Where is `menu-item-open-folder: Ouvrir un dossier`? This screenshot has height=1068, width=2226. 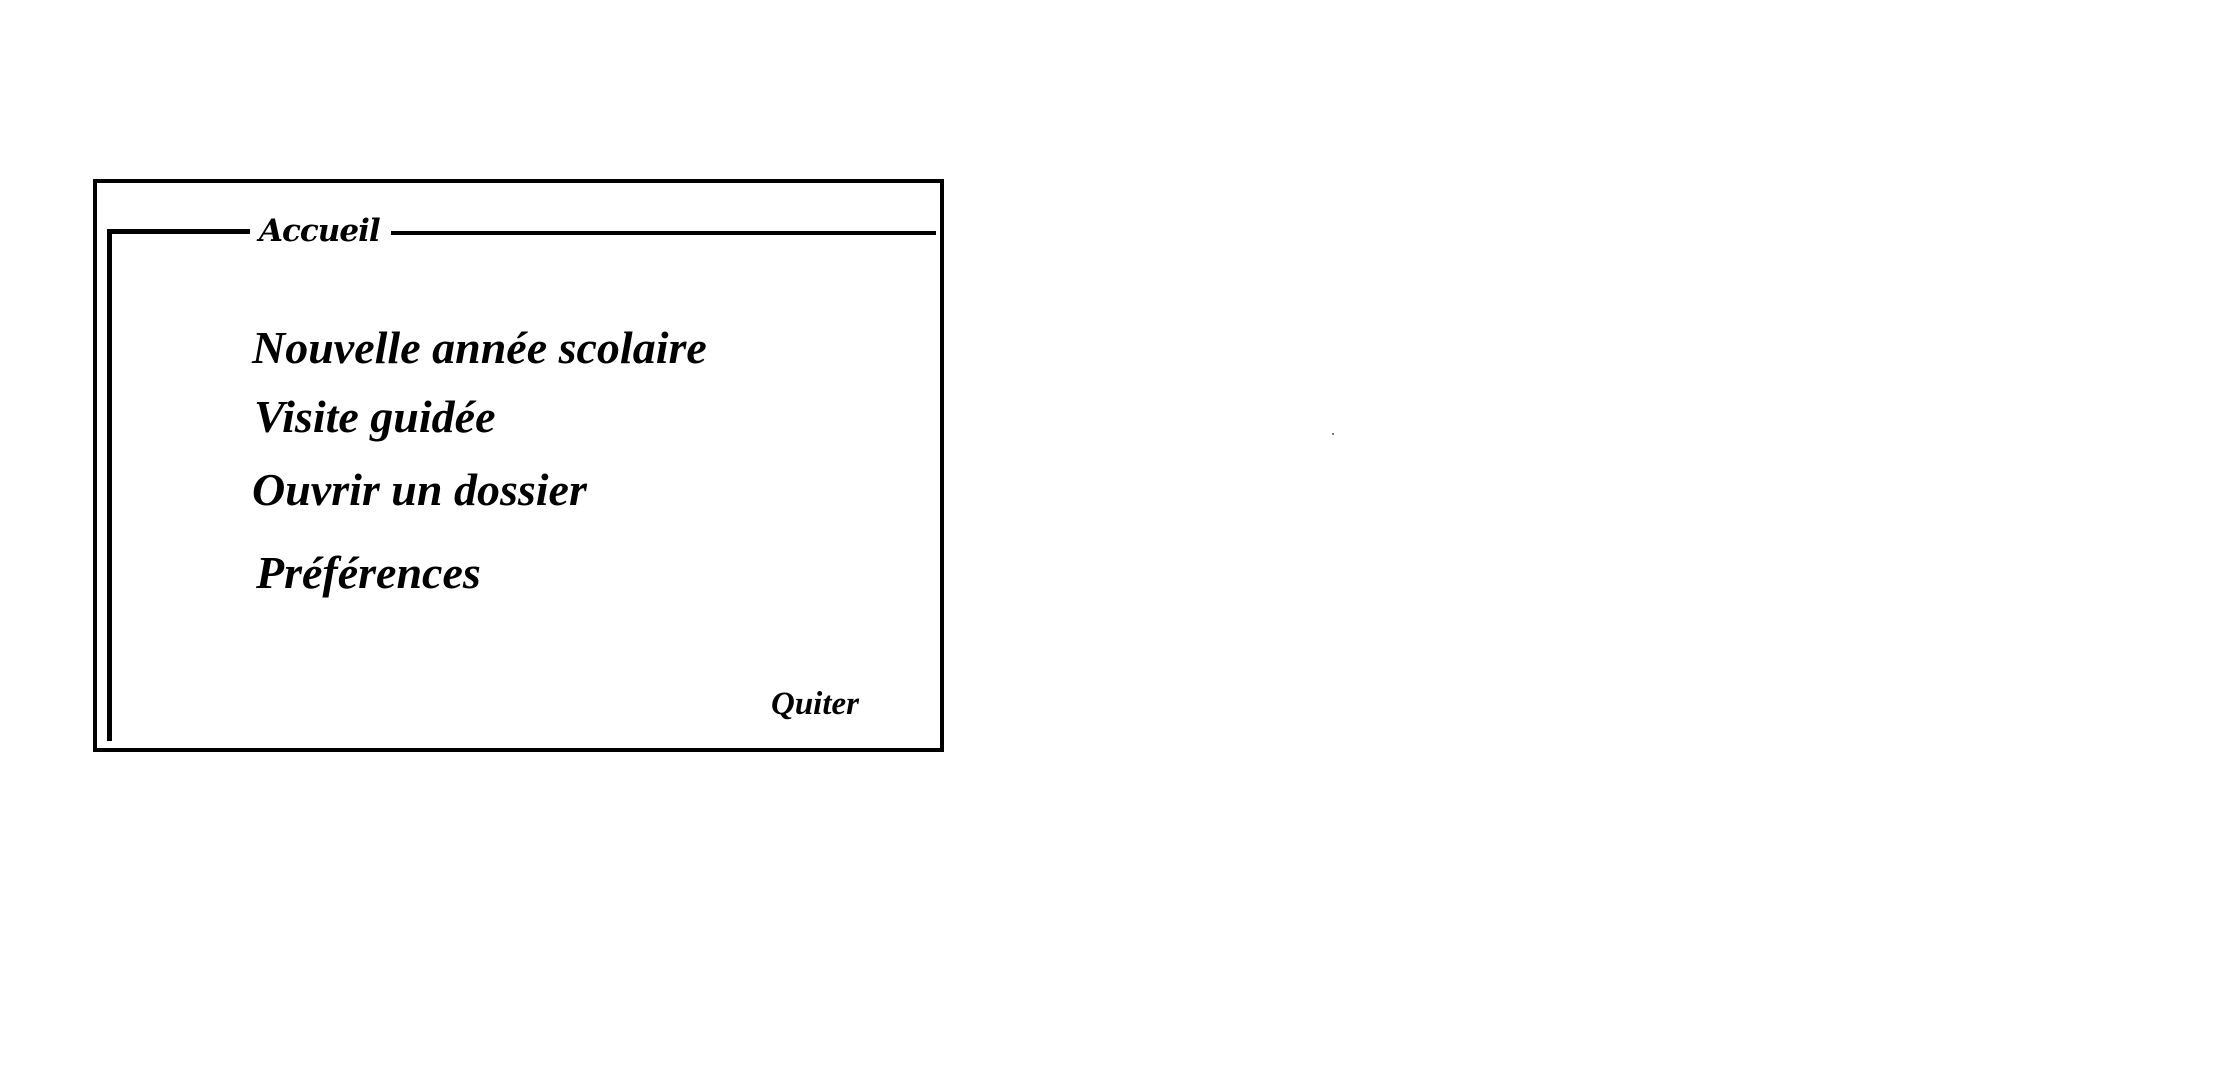 menu-item-open-folder: Ouvrir un dossier is located at coordinates (419, 490).